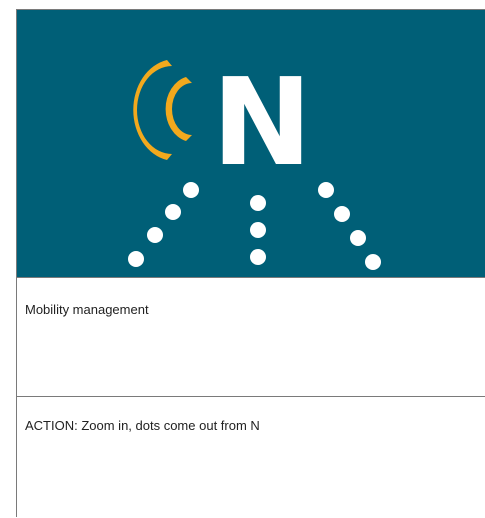 This screenshot has height=518, width=485. Describe the element at coordinates (87, 309) in the screenshot. I see `caption-text: Mobility management` at that location.